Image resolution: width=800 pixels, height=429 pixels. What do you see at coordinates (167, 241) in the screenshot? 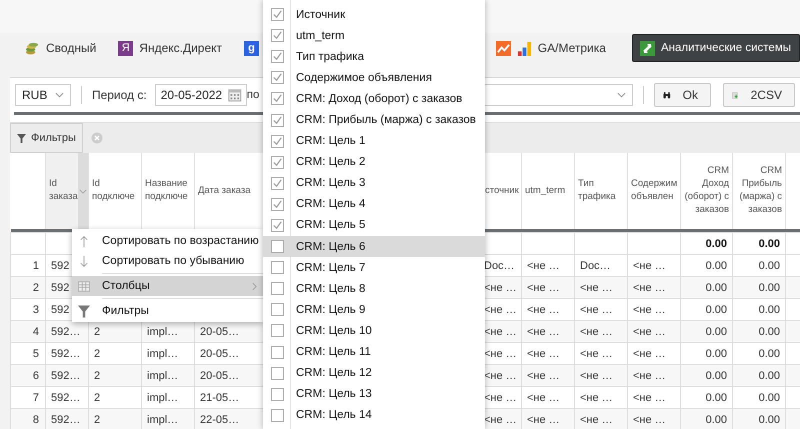
I see `menu-item: Сортировать по возрастанию` at bounding box center [167, 241].